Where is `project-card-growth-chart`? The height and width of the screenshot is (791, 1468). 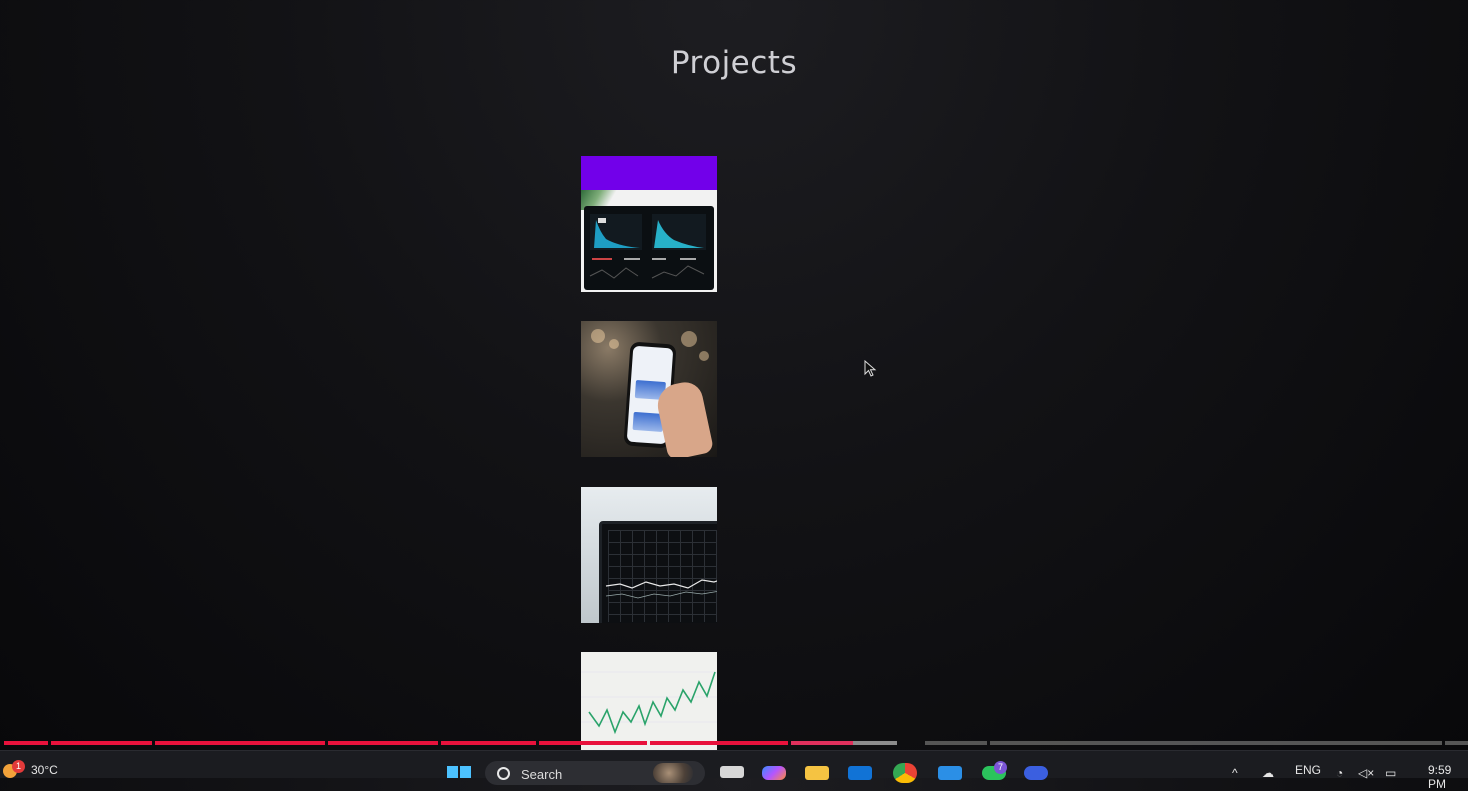
project-card-growth-chart is located at coordinates (649, 701).